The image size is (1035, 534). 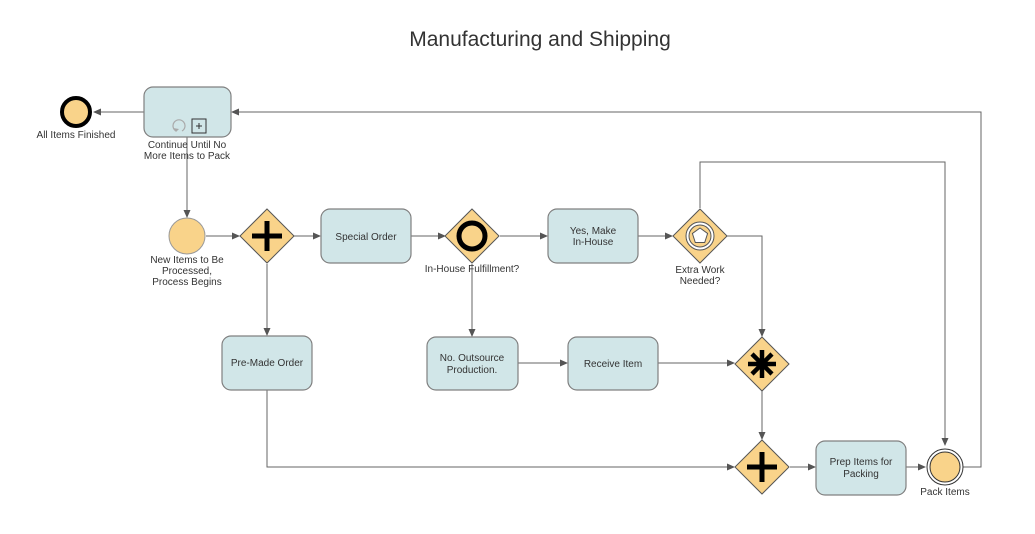 I want to click on parallel-gateway-split, so click(x=267, y=236).